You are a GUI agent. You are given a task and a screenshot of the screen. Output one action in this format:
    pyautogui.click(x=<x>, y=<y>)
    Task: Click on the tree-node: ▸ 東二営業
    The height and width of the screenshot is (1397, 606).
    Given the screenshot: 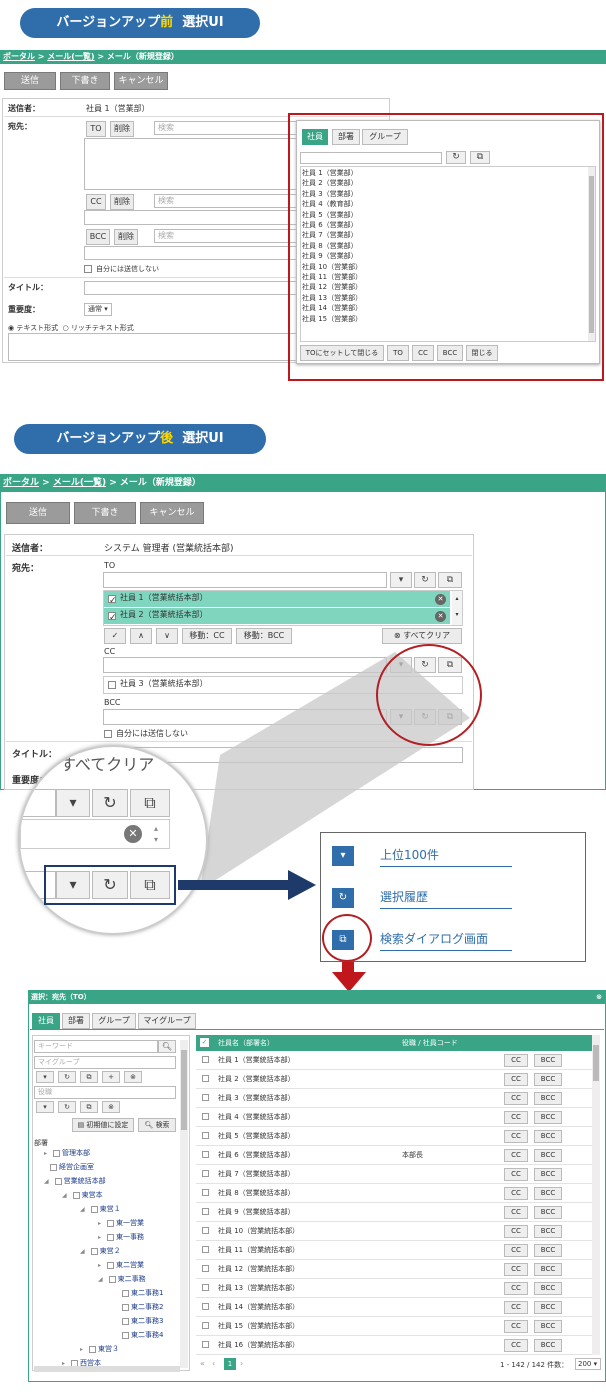 What is the action you would take?
    pyautogui.click(x=121, y=1265)
    